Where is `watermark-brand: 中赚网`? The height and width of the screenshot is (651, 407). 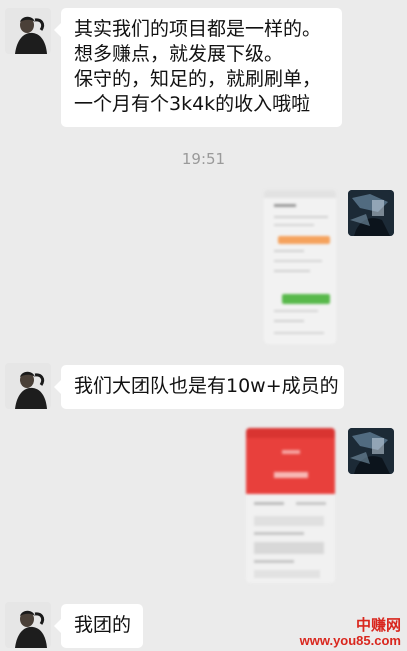 watermark-brand: 中赚网 is located at coordinates (378, 625).